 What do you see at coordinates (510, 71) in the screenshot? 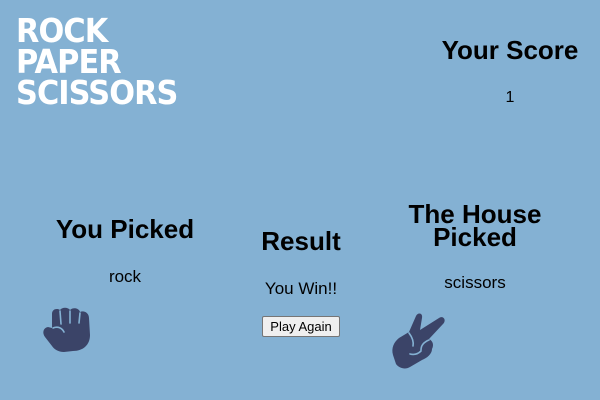
I see `score-panel: Your Score 1` at bounding box center [510, 71].